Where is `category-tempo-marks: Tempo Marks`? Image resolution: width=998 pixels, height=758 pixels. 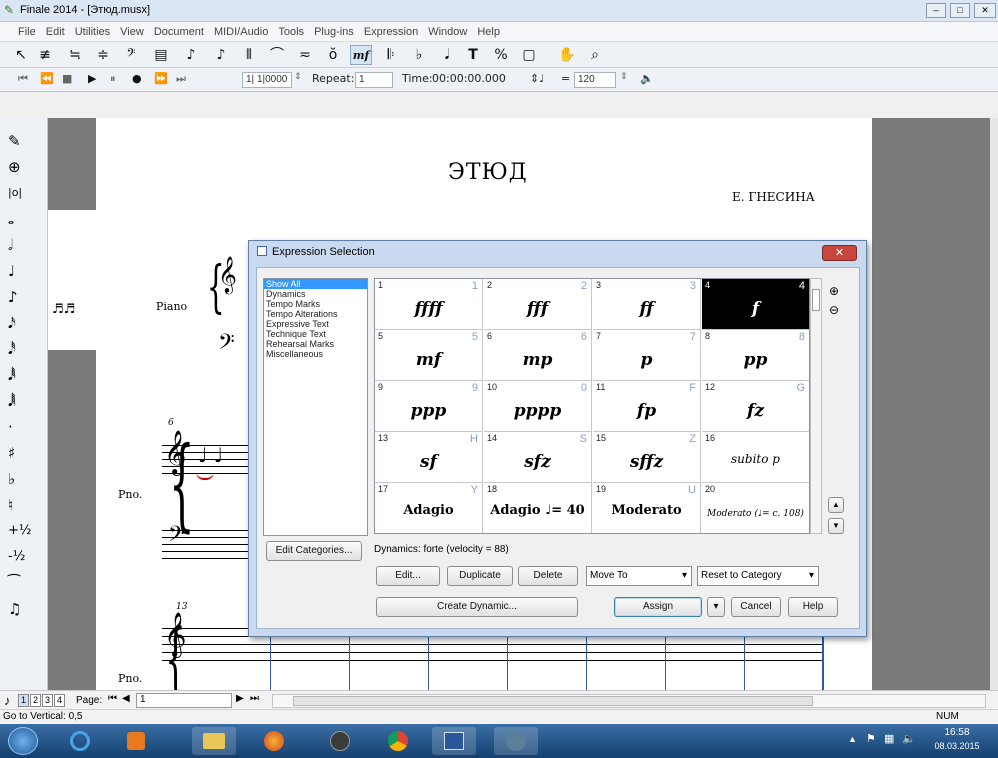
category-tempo-marks: Tempo Marks is located at coordinates (315, 304).